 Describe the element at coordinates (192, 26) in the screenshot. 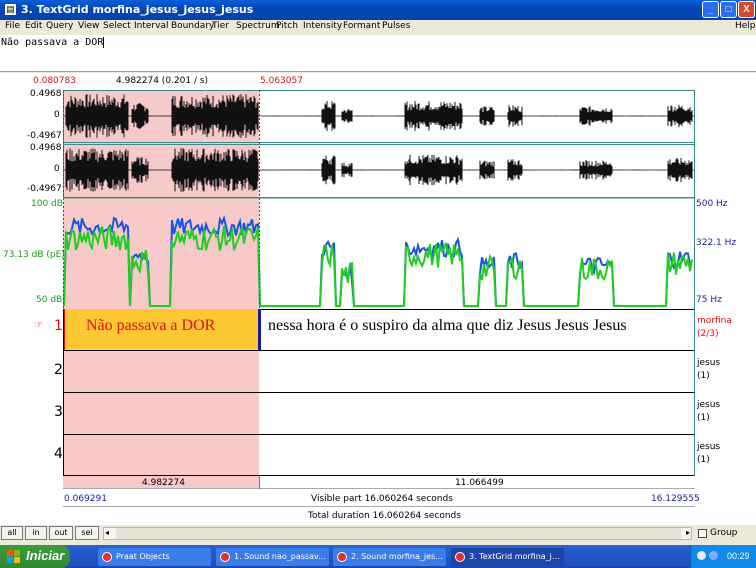

I see `menu-boundary: Boundary` at that location.